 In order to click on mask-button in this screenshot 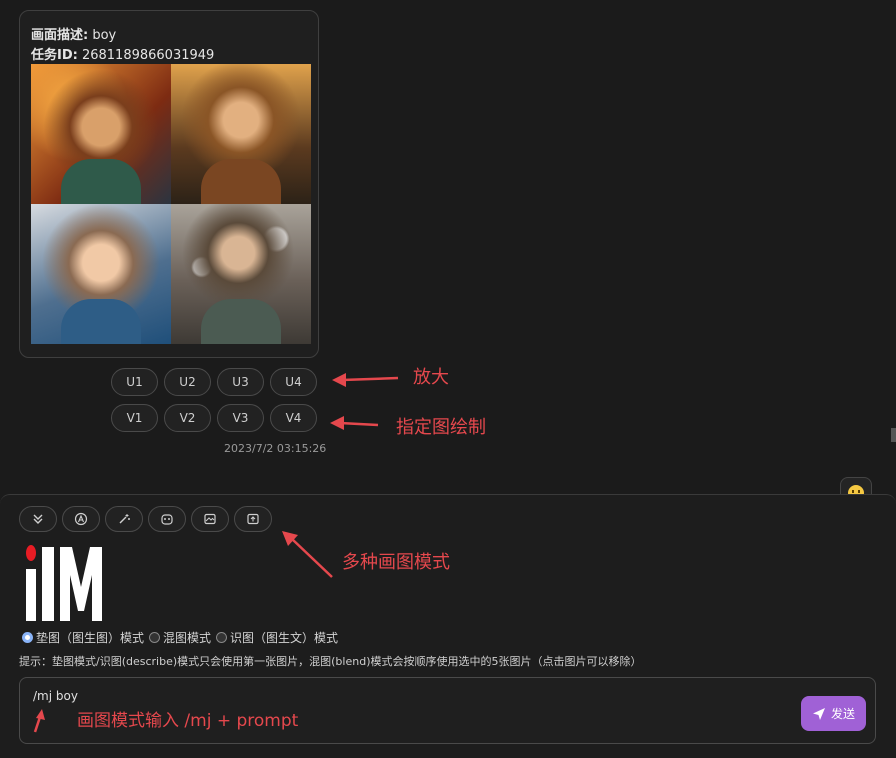, I will do `click(167, 519)`.